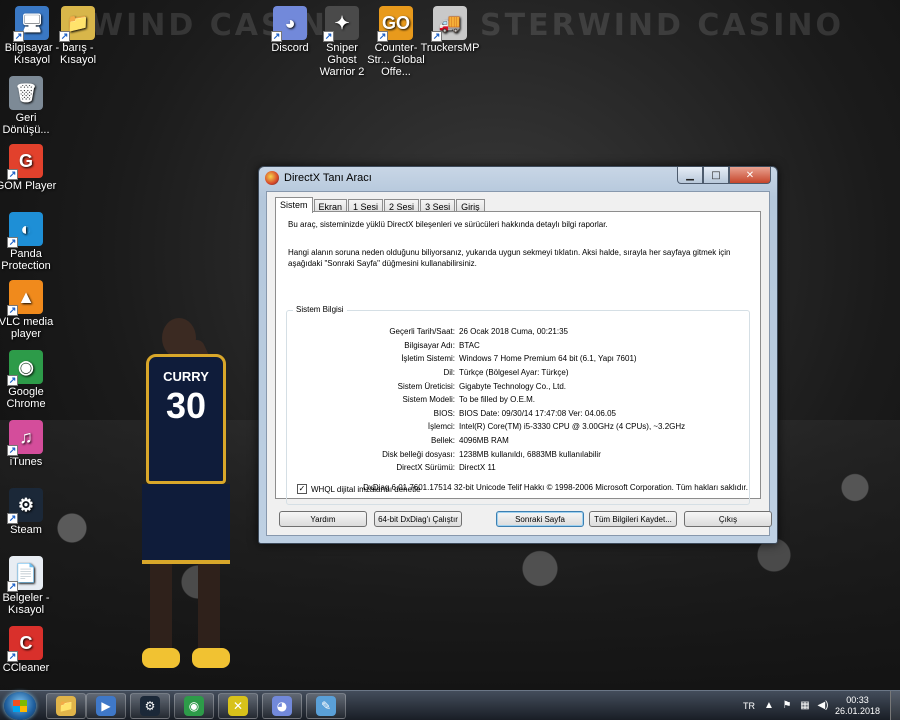 This screenshot has width=900, height=720. Describe the element at coordinates (78, 54) in the screenshot. I see `desktop-icon-label: barış - Kısayol` at that location.